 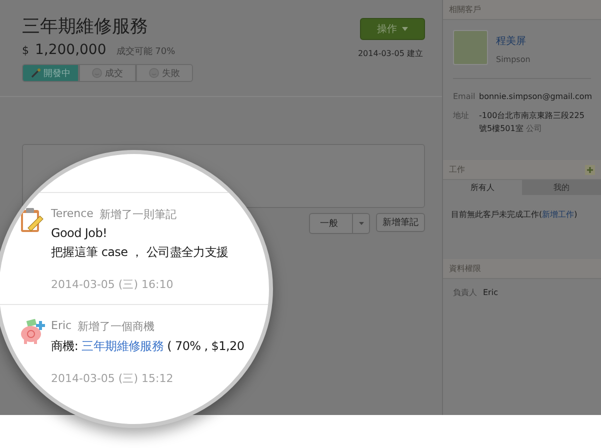 What do you see at coordinates (107, 73) in the screenshot?
I see `stage-tab: 成交` at bounding box center [107, 73].